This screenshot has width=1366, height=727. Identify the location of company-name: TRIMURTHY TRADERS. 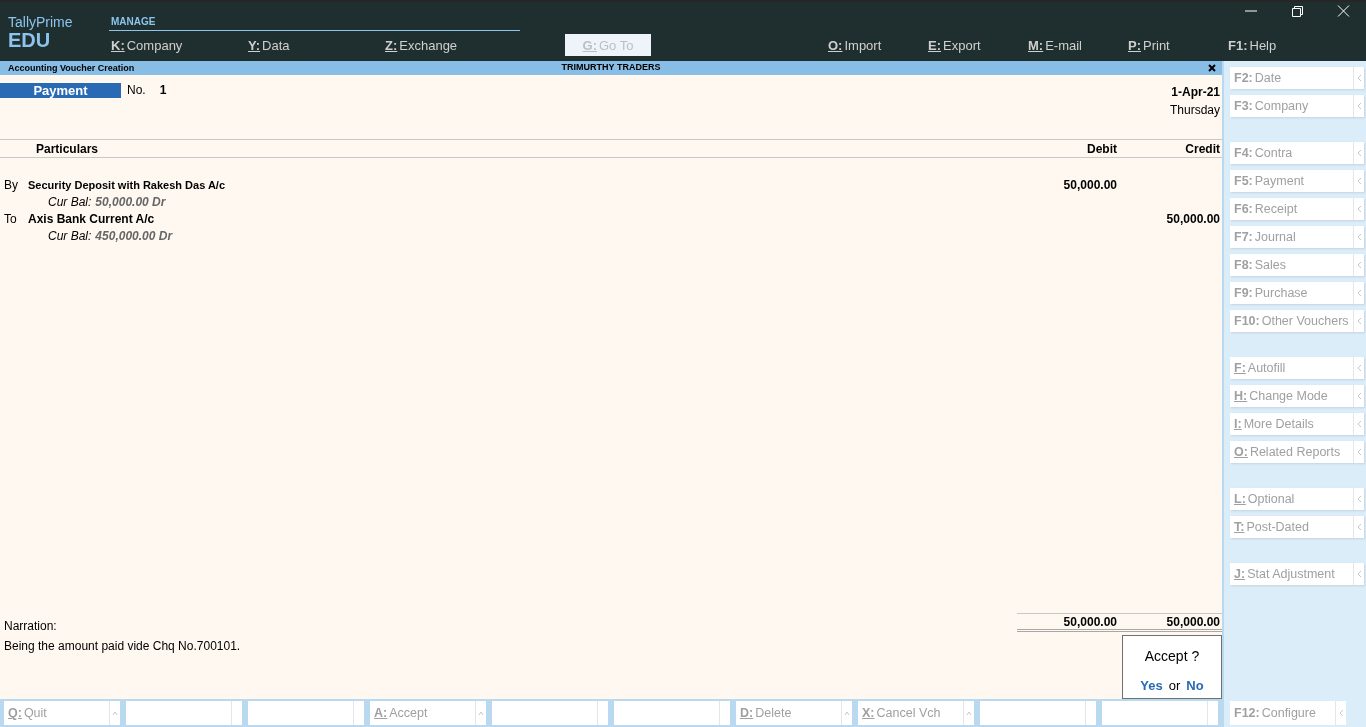
(611, 67).